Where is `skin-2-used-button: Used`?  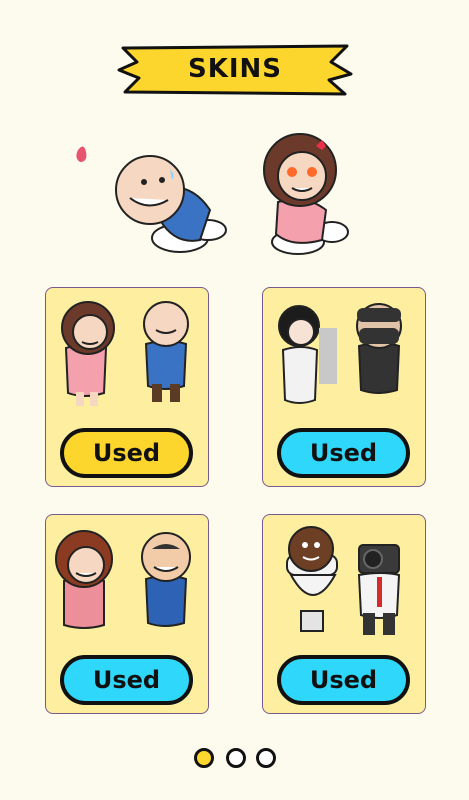
skin-2-used-button: Used is located at coordinates (343, 453).